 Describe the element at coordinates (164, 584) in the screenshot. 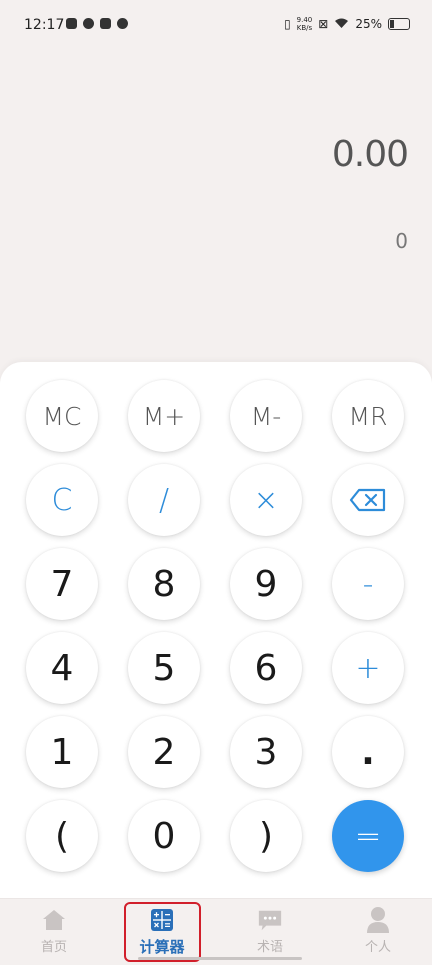

I see `key-8: 8` at that location.